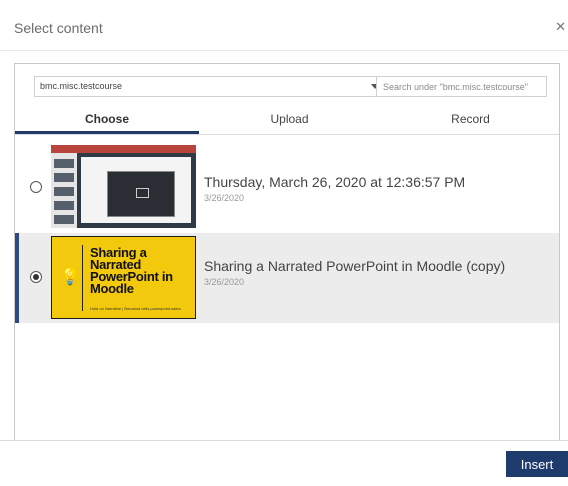  What do you see at coordinates (58, 28) in the screenshot?
I see `dialog-title: Select content` at bounding box center [58, 28].